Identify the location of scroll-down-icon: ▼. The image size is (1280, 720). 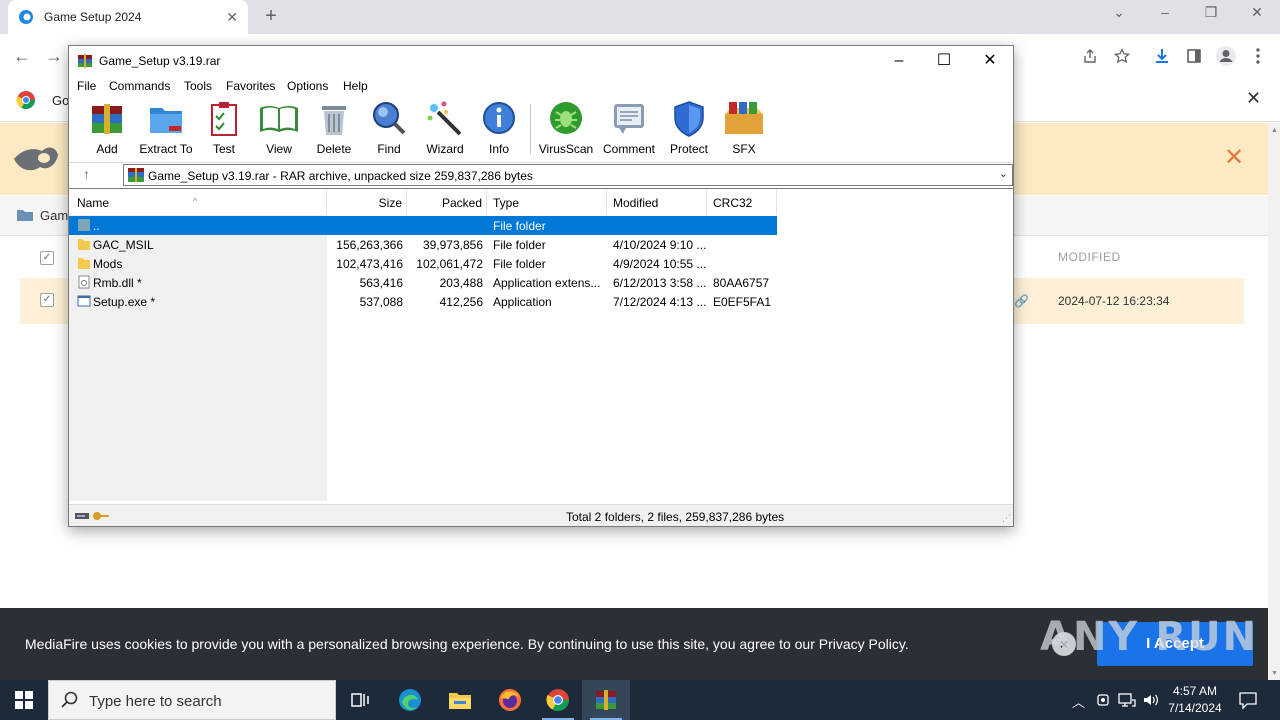
(1274, 673).